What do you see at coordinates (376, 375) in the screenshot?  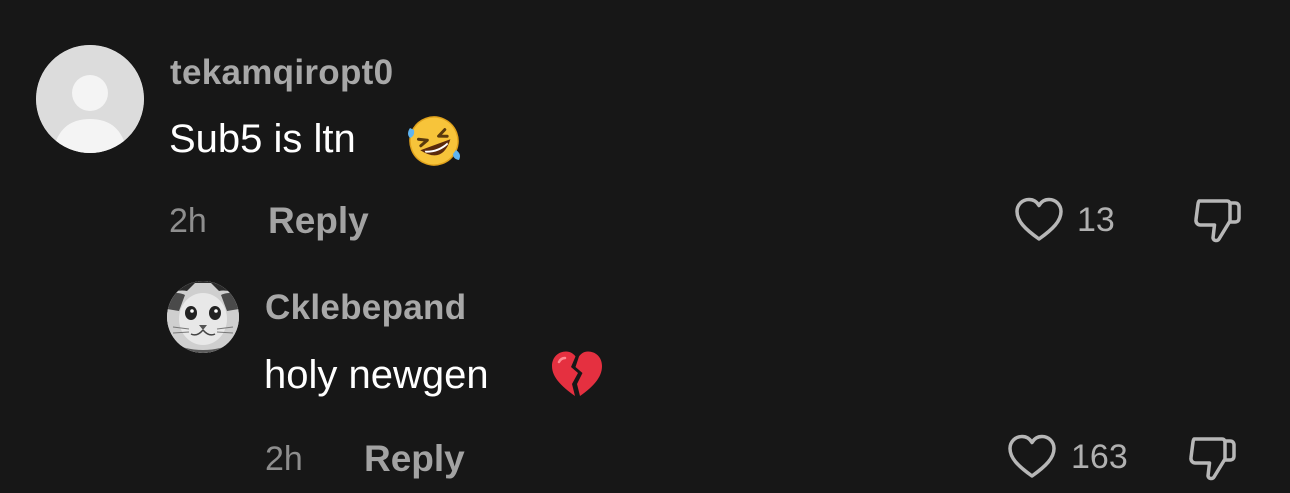 I see `comment-text: holy newgen` at bounding box center [376, 375].